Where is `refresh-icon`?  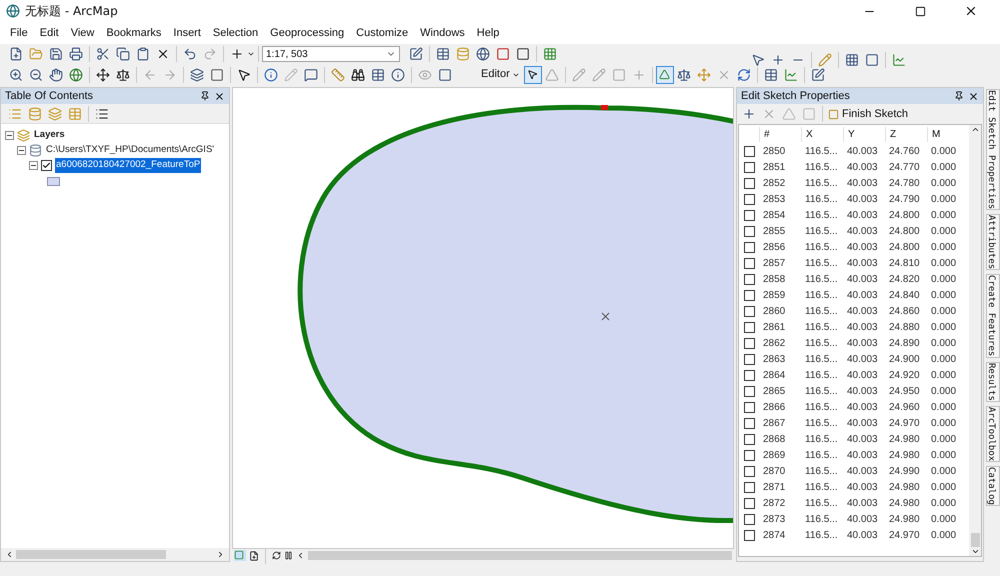 refresh-icon is located at coordinates (276, 555).